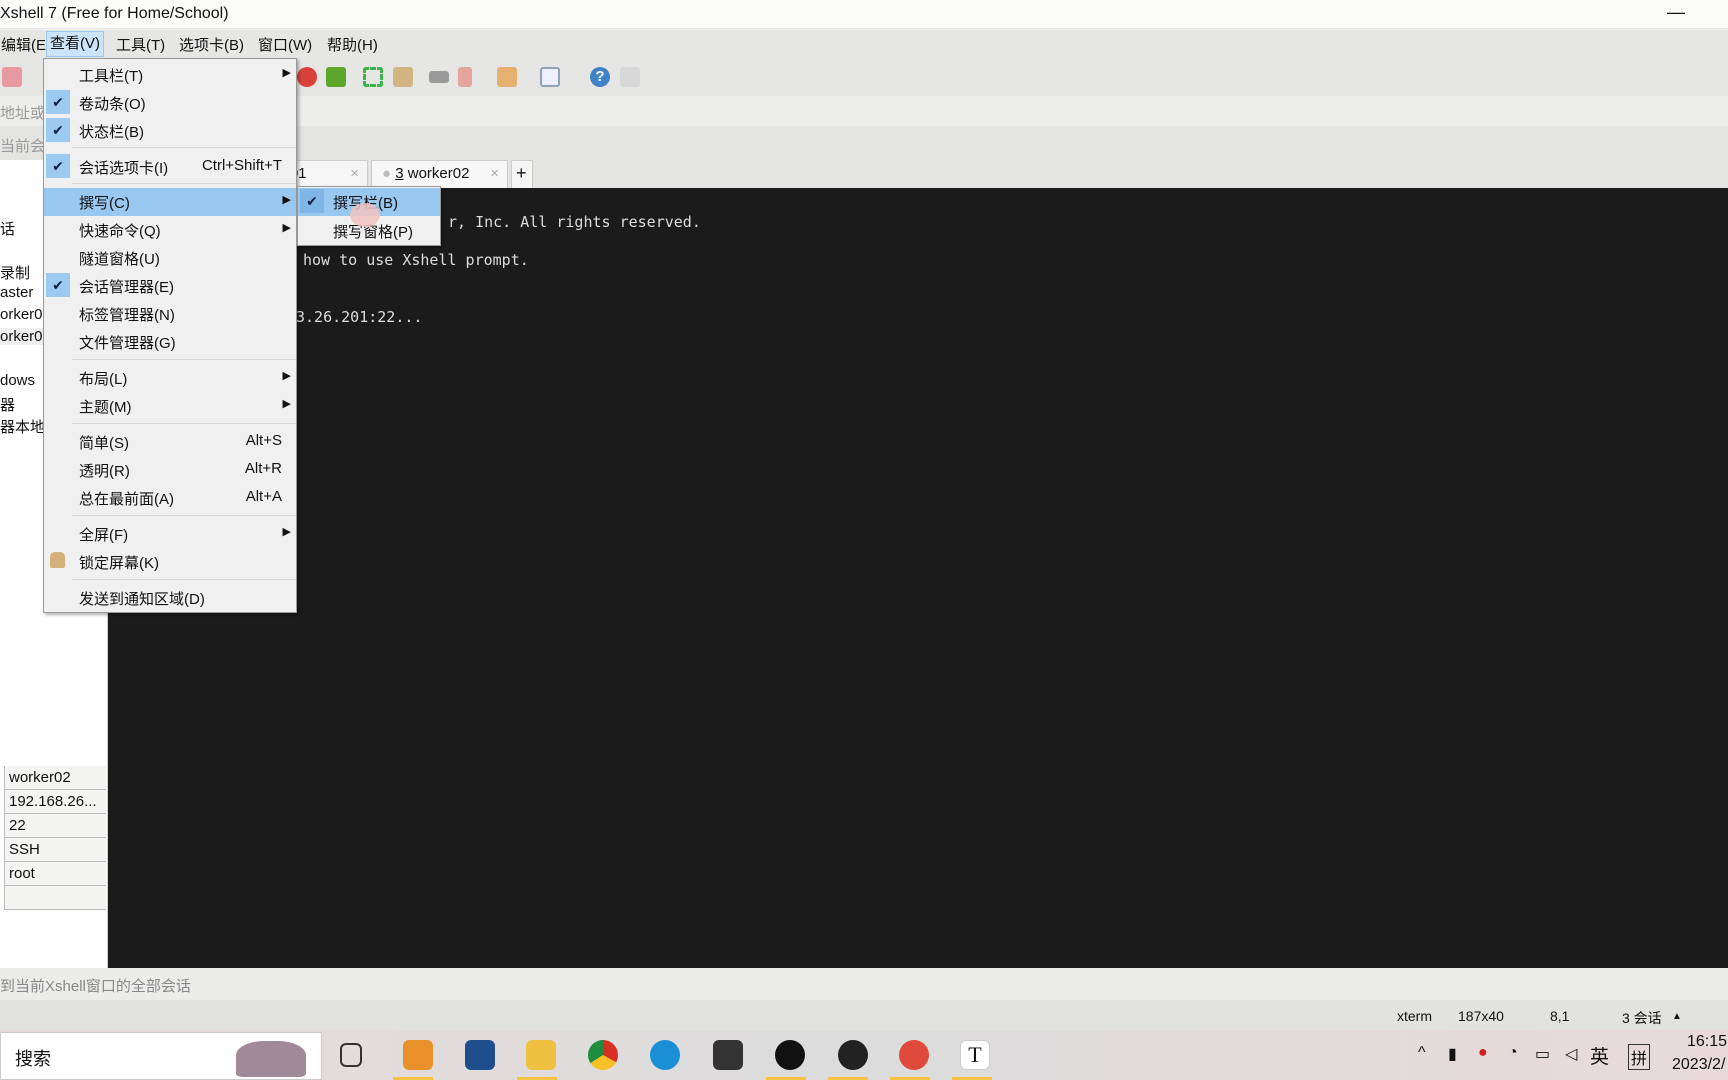 Image resolution: width=1728 pixels, height=1080 pixels. Describe the element at coordinates (170, 166) in the screenshot. I see `menu-item-session-tabs: ✔ 会话选项卡(I) Ctrl+Shift+T` at that location.